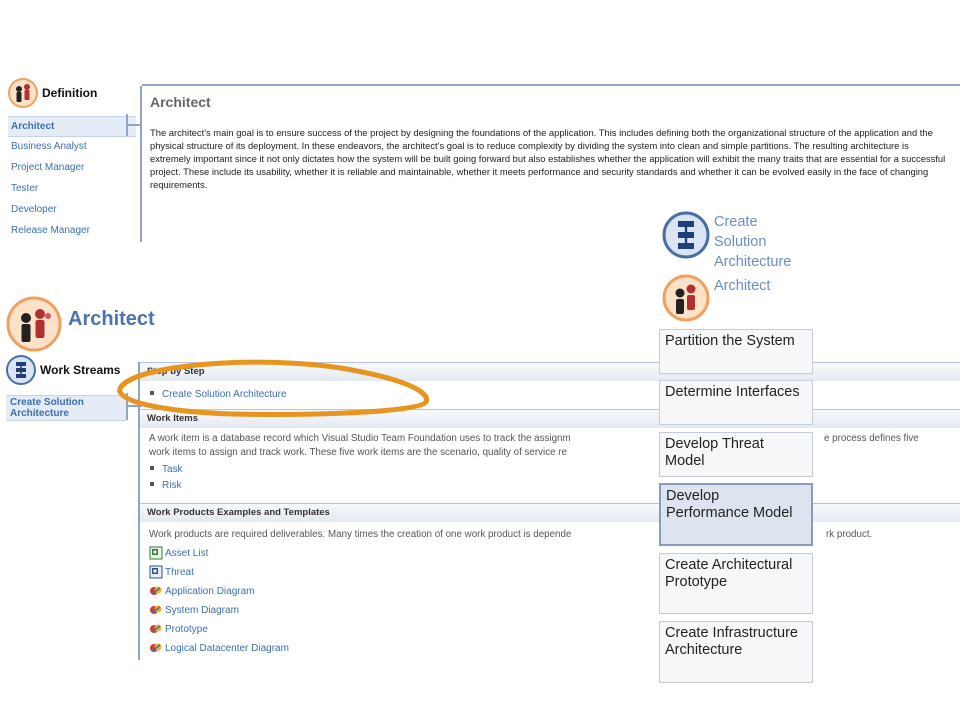 Image resolution: width=960 pixels, height=720 pixels. What do you see at coordinates (554, 648) in the screenshot?
I see `work-product-logical-datacenter-diagram: Logical Datacenter Diagram` at bounding box center [554, 648].